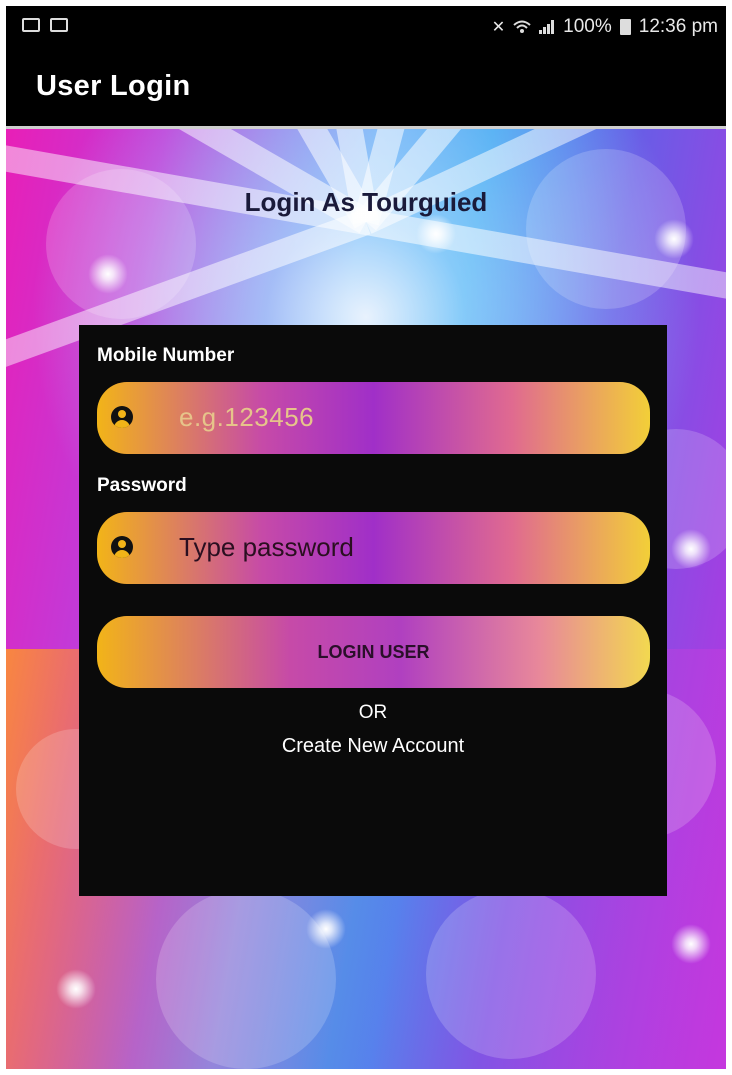 This screenshot has height=1075, width=732. I want to click on status-bar: ✕ 100% 12:36 pm, so click(366, 28).